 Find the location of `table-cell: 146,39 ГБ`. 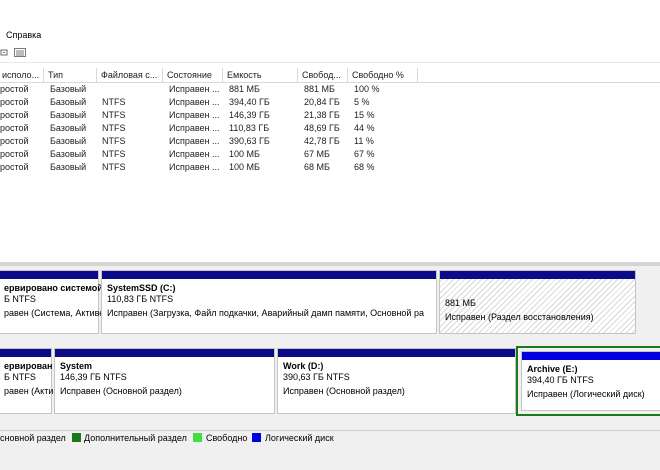

table-cell: 146,39 ГБ is located at coordinates (249, 115).